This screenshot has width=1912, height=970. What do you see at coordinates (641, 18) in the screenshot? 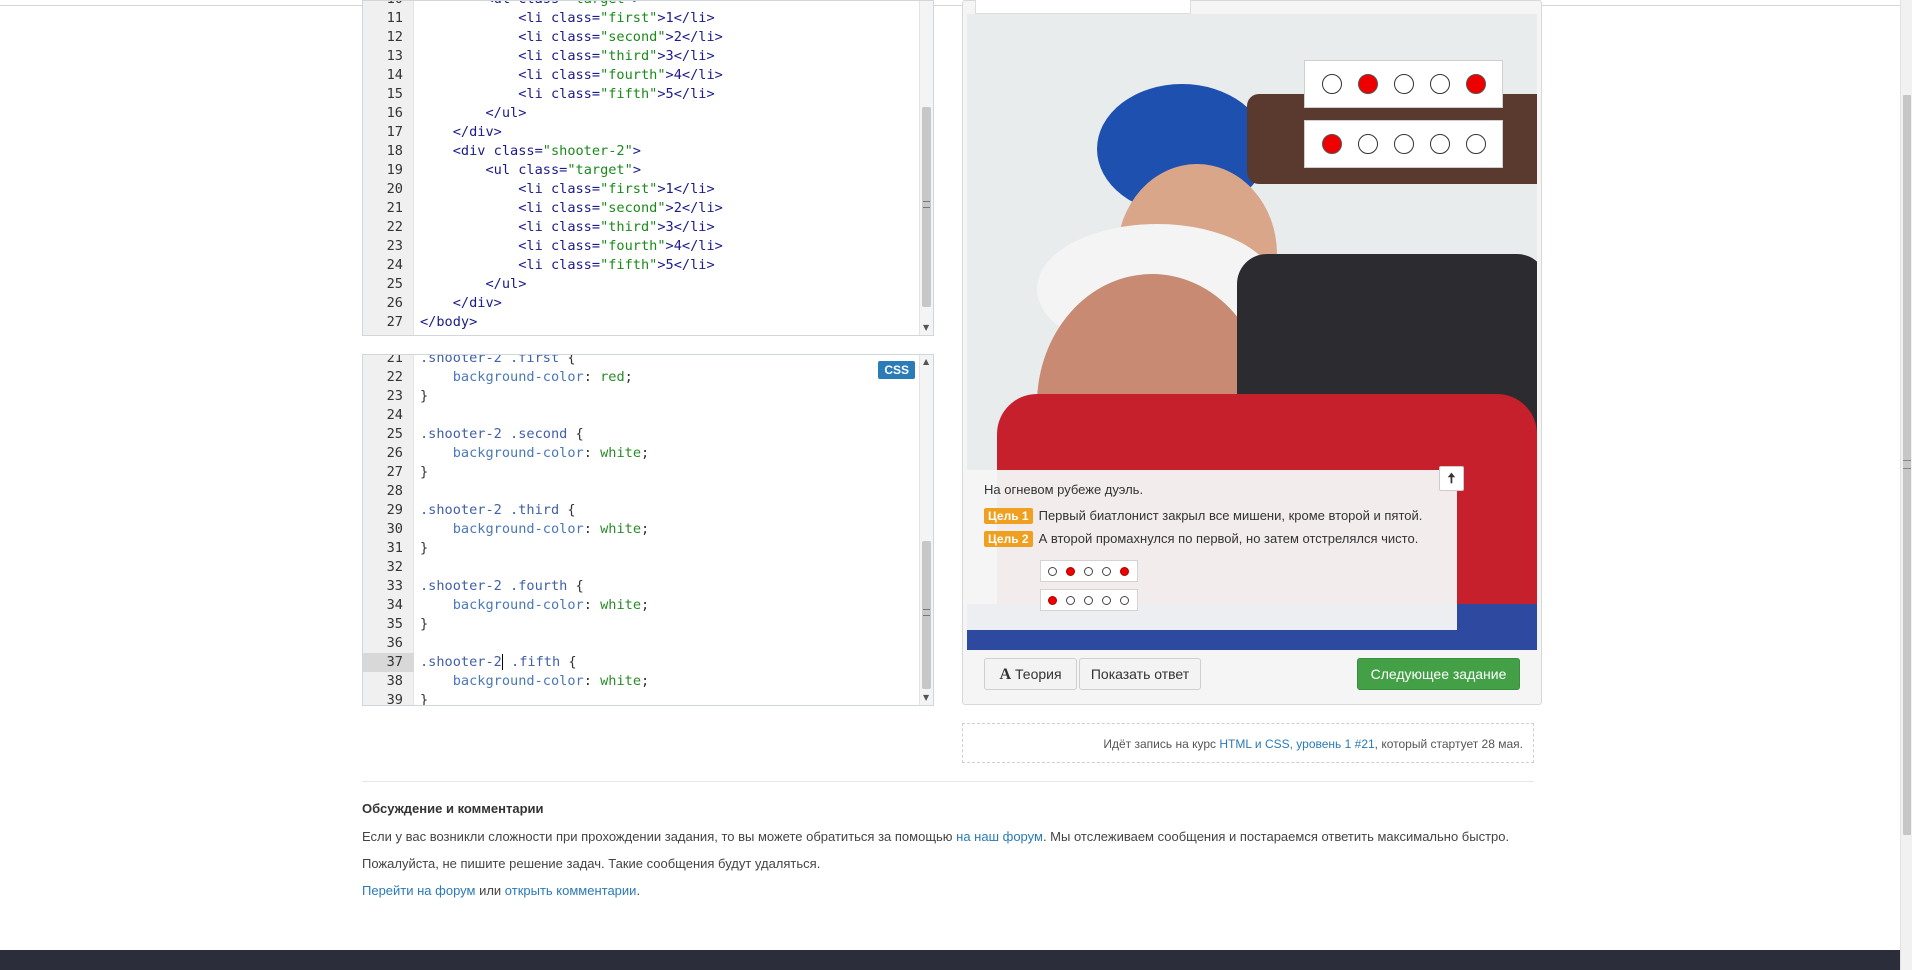
I see `code-line: 11 <li class="first">1</li>` at bounding box center [641, 18].